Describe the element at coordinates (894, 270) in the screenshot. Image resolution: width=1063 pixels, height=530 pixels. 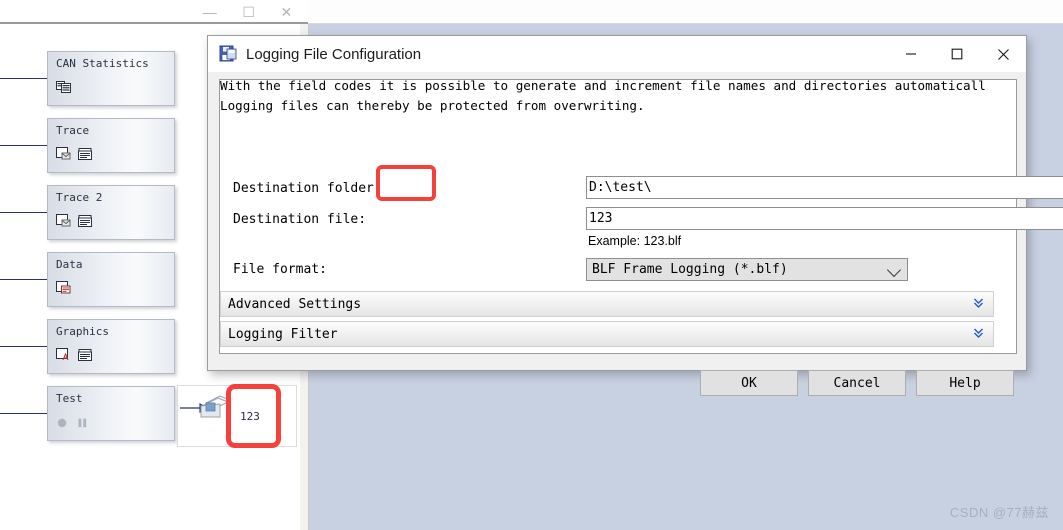
I see `chevron-down-icon` at that location.